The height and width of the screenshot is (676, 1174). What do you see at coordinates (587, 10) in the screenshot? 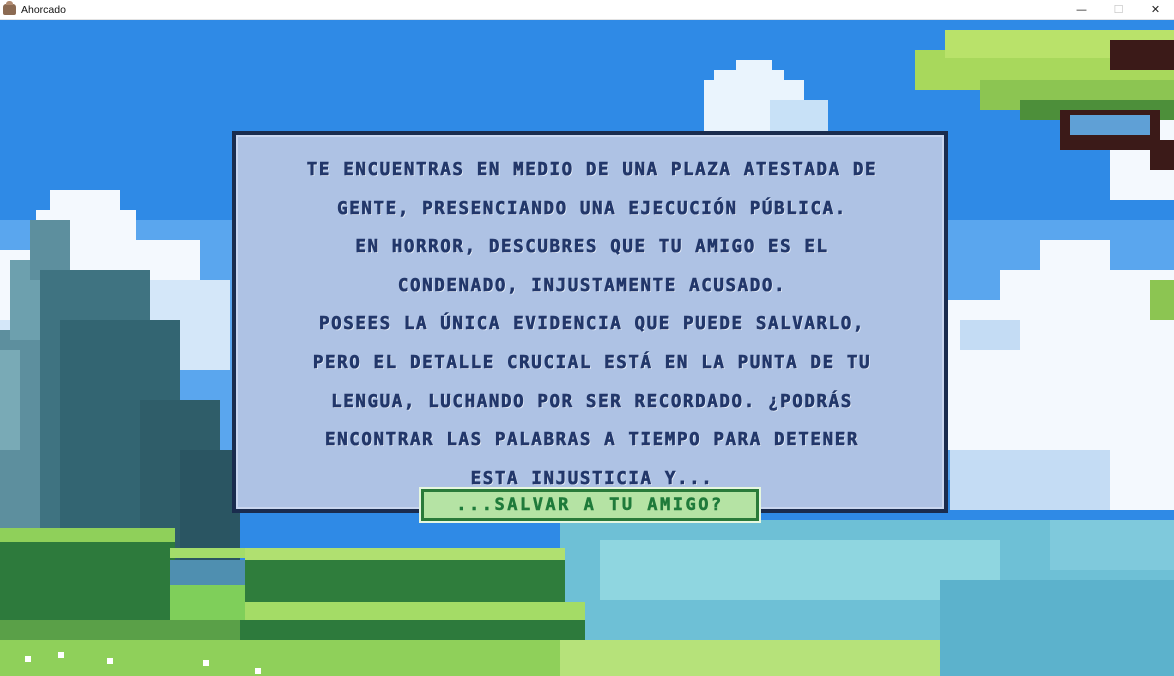
I see `window-titlebar: Ahorcado — ☐ ✕` at bounding box center [587, 10].